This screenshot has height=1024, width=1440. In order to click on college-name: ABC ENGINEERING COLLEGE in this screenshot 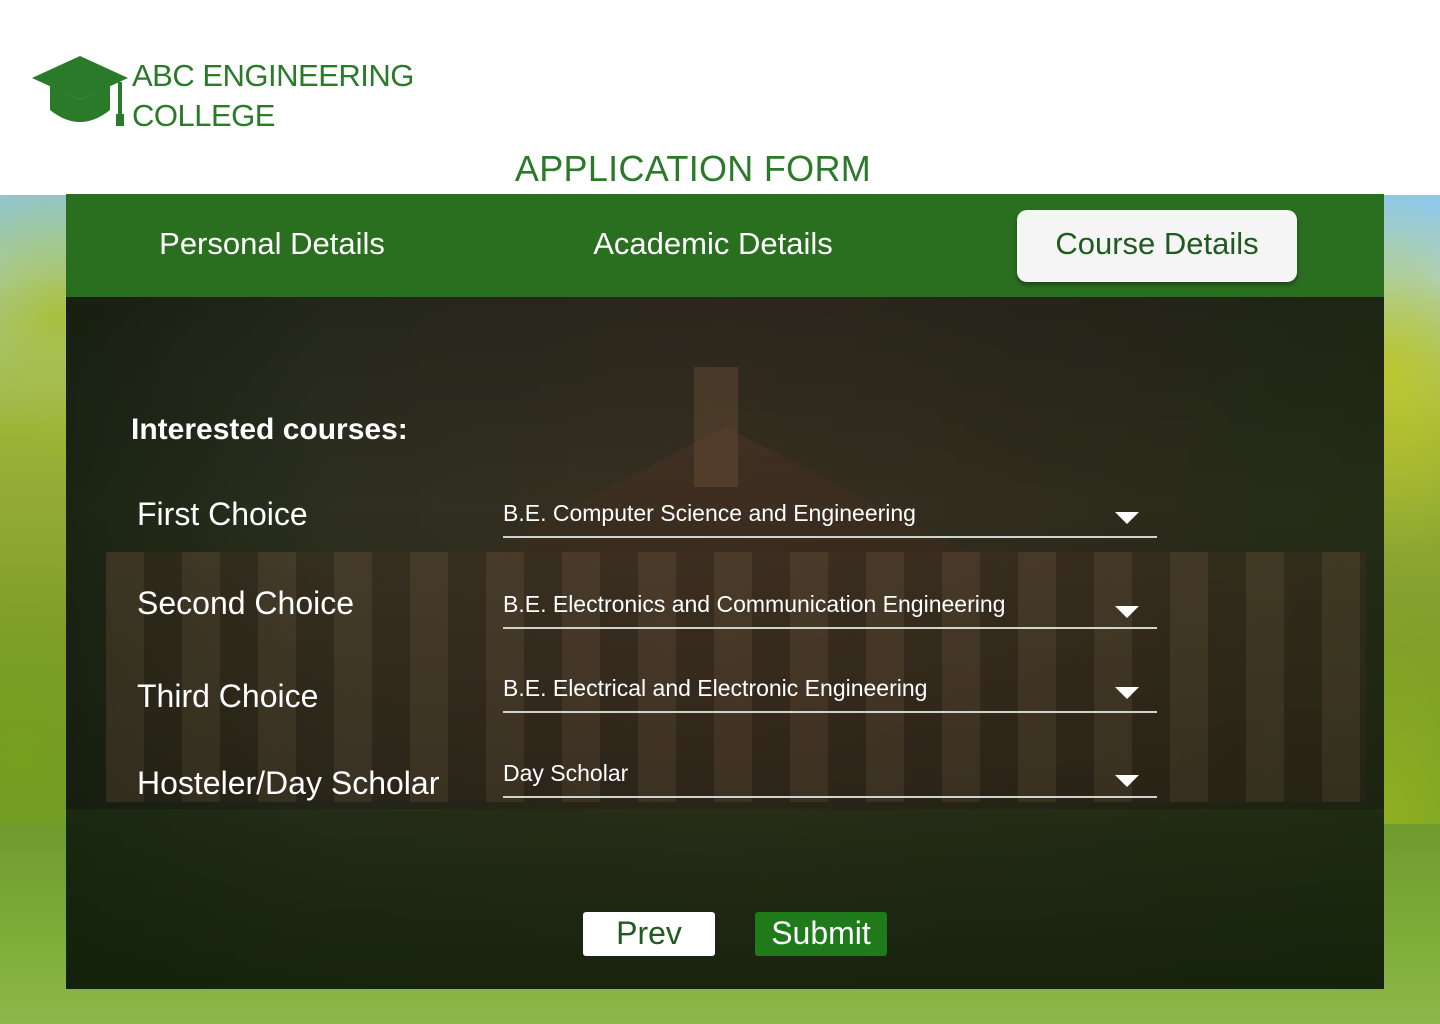, I will do `click(273, 96)`.